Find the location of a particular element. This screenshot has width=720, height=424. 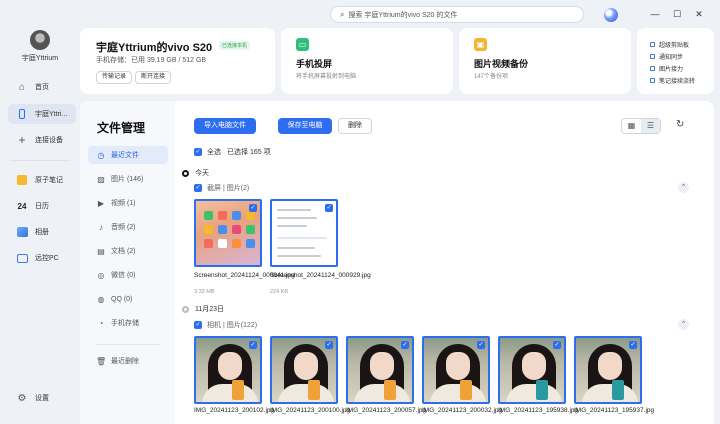

transfer-history-button: 传输记录 is located at coordinates (114, 77).